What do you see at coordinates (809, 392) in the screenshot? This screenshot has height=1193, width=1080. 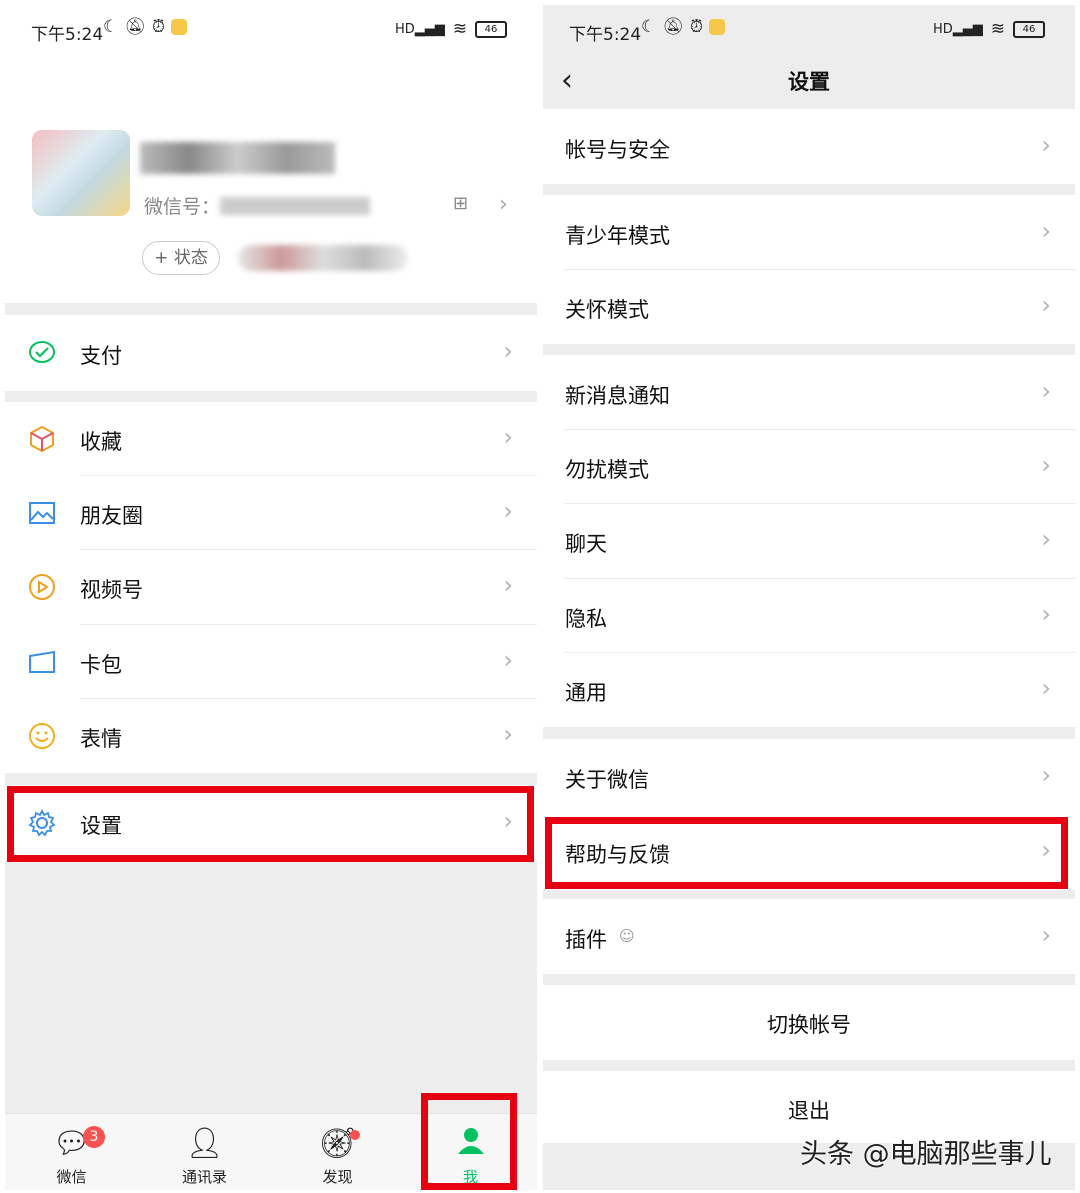 I see `settings-item-notifications: 新消息通知 ›` at bounding box center [809, 392].